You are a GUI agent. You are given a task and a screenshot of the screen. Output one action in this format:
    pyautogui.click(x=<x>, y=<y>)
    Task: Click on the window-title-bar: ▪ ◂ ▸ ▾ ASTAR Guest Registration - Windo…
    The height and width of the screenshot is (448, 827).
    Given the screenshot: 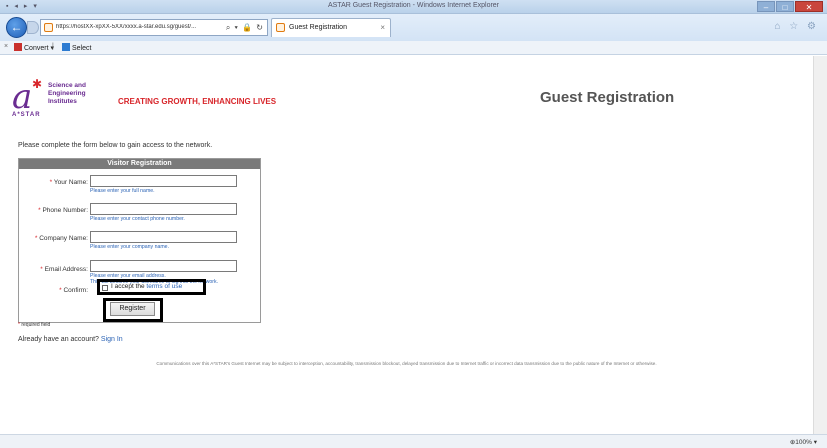 What is the action you would take?
    pyautogui.click(x=413, y=7)
    